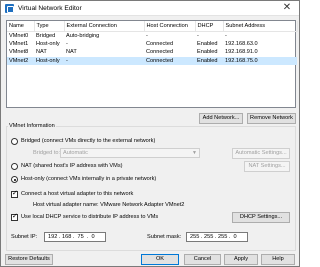  I want to click on restore-defaults-button: Restore Defaults, so click(29, 259).